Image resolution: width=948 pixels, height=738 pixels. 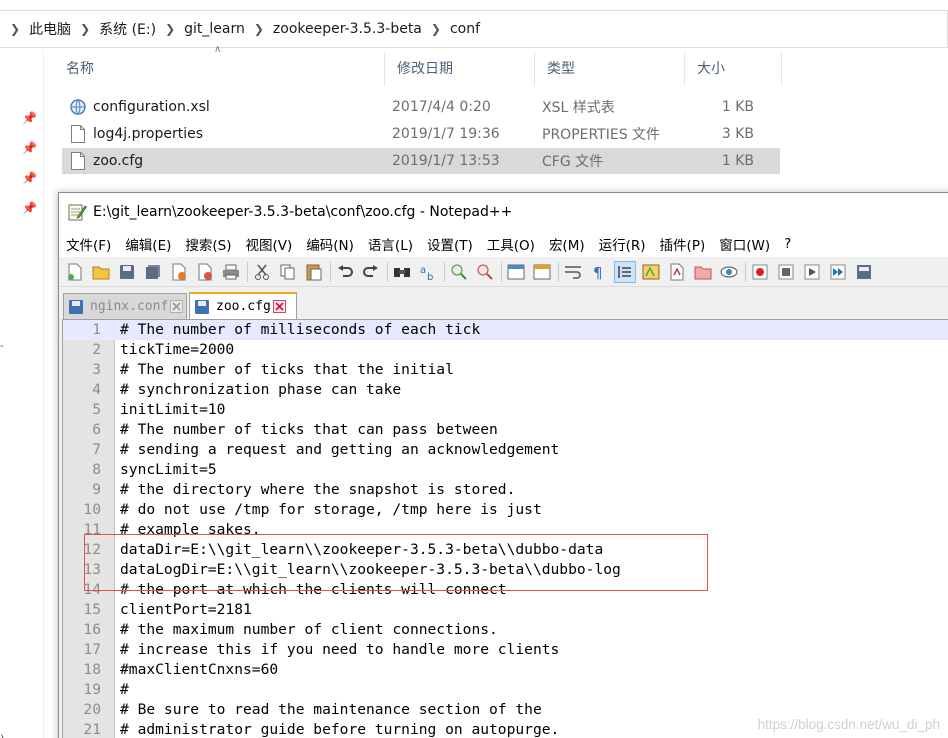 I want to click on replace-icon: ab, so click(x=428, y=272).